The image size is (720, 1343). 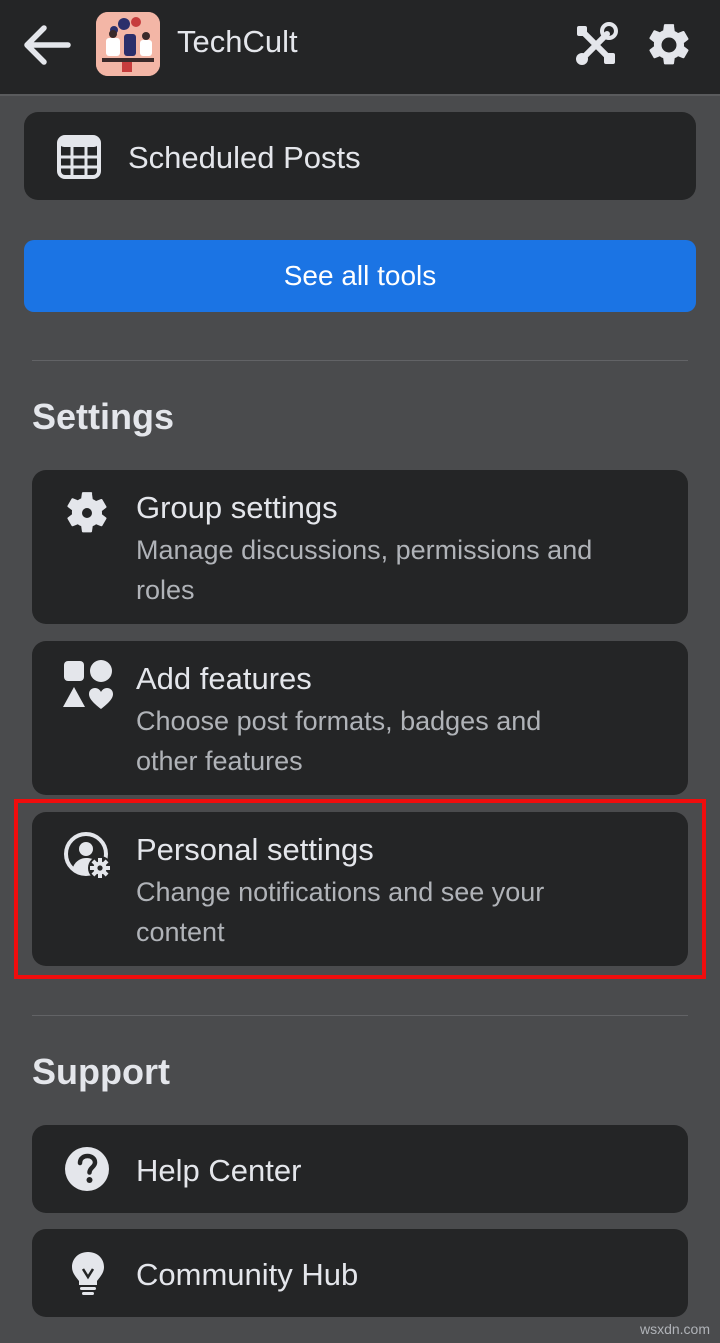 I want to click on personal-settings-subtitle-line1: Change notifications and see your, so click(x=340, y=892).